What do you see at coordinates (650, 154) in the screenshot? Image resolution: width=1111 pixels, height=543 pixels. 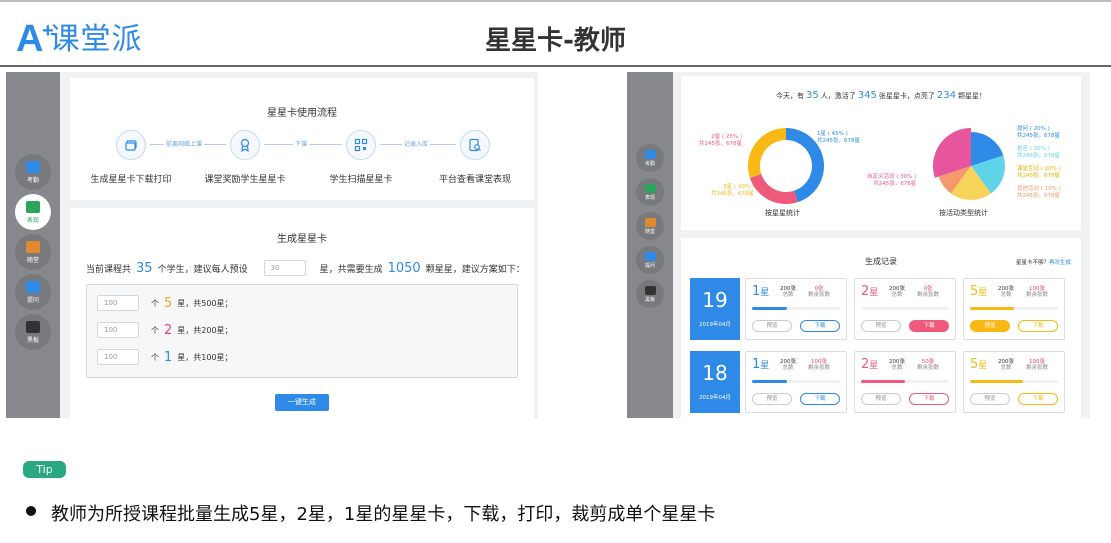 I see `check-icon` at bounding box center [650, 154].